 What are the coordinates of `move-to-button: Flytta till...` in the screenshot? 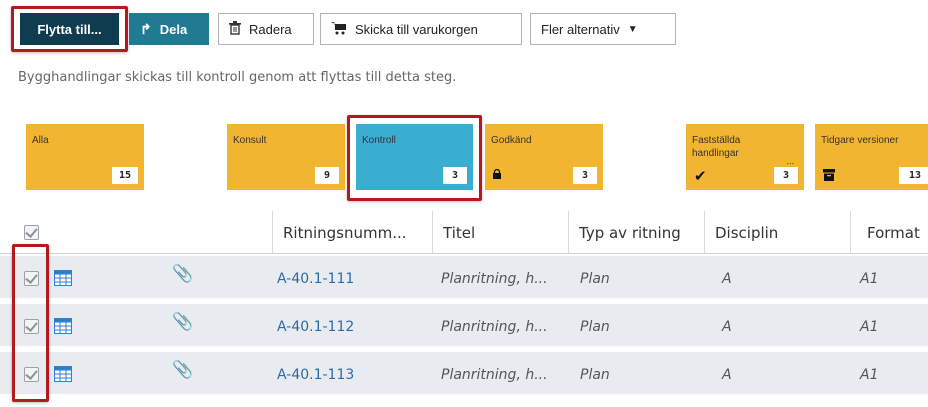 It's located at (69, 29).